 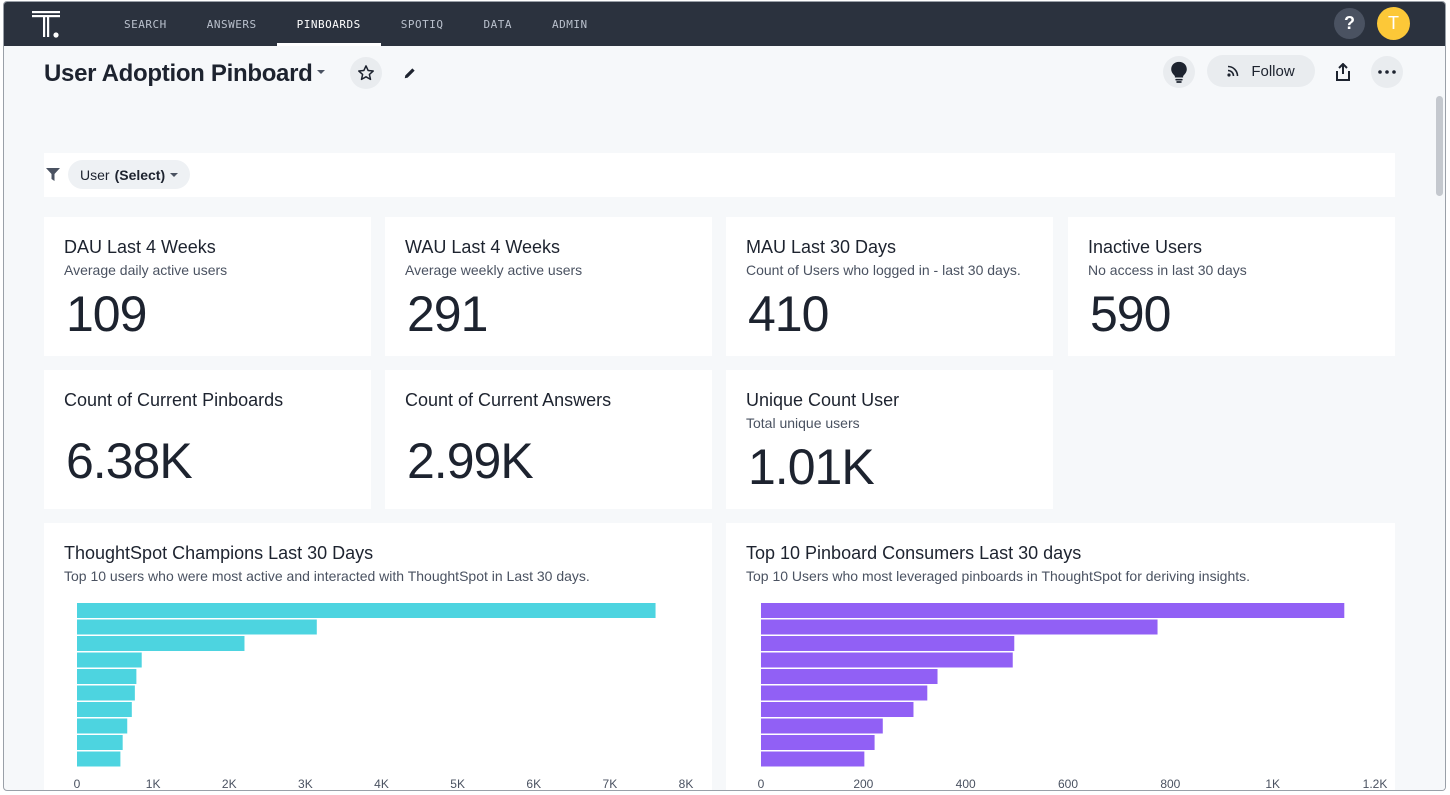 What do you see at coordinates (447, 314) in the screenshot?
I see `kpi-value: 291` at bounding box center [447, 314].